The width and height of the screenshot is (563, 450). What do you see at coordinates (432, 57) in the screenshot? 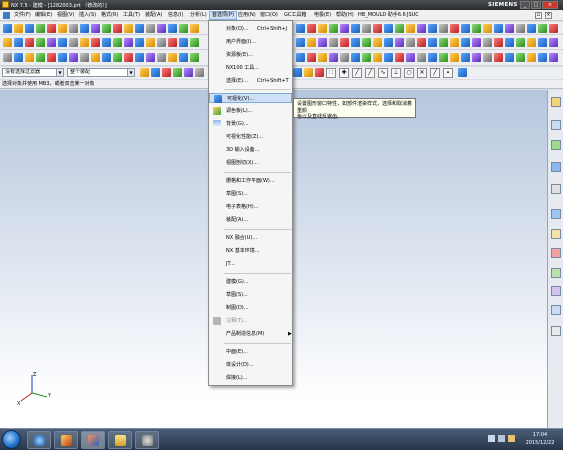
I see `core-cavity-icon` at bounding box center [432, 57].